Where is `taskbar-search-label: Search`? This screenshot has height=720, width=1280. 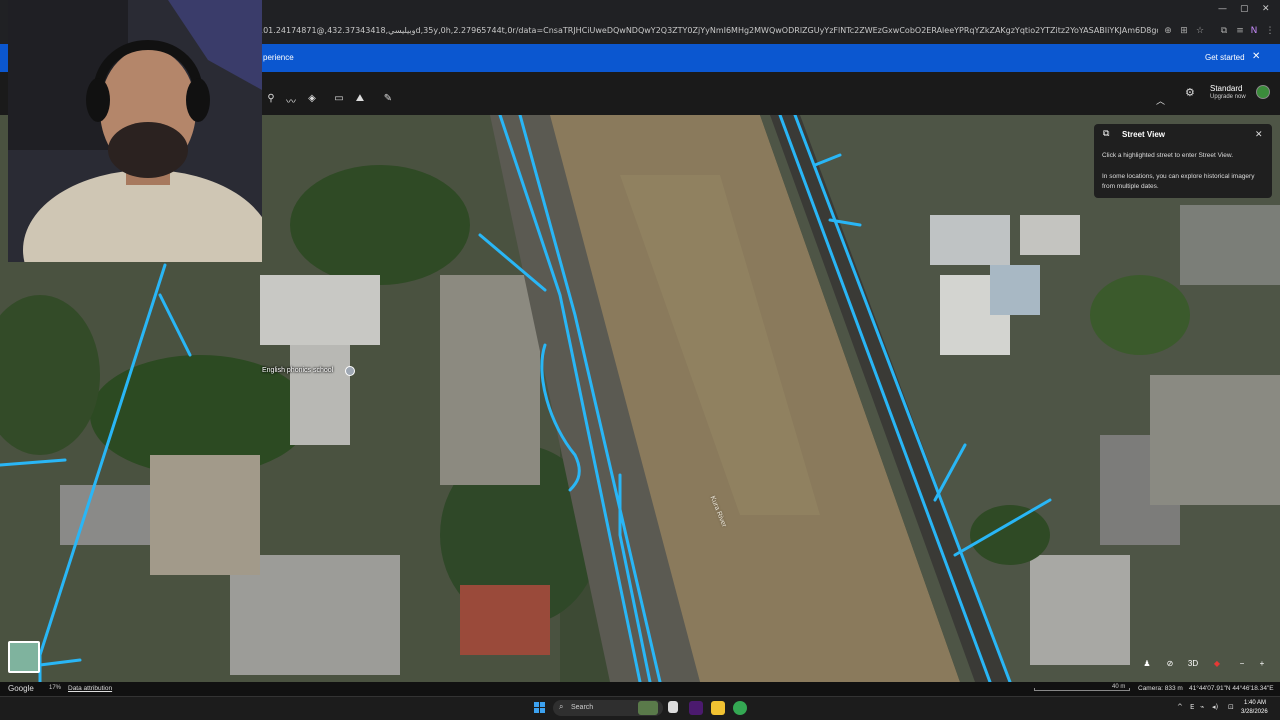 taskbar-search-label: Search is located at coordinates (582, 707).